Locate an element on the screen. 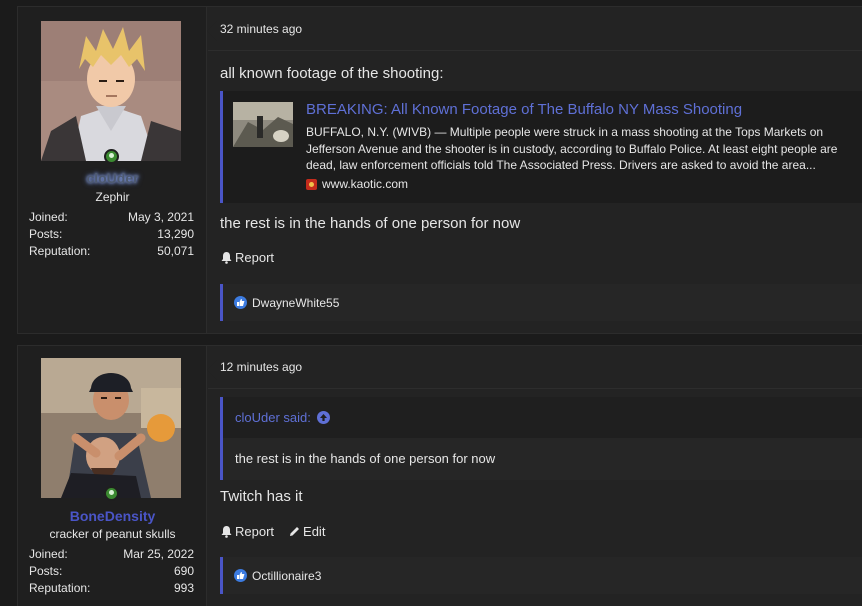 The width and height of the screenshot is (862, 606). site-favicon-icon is located at coordinates (311, 184).